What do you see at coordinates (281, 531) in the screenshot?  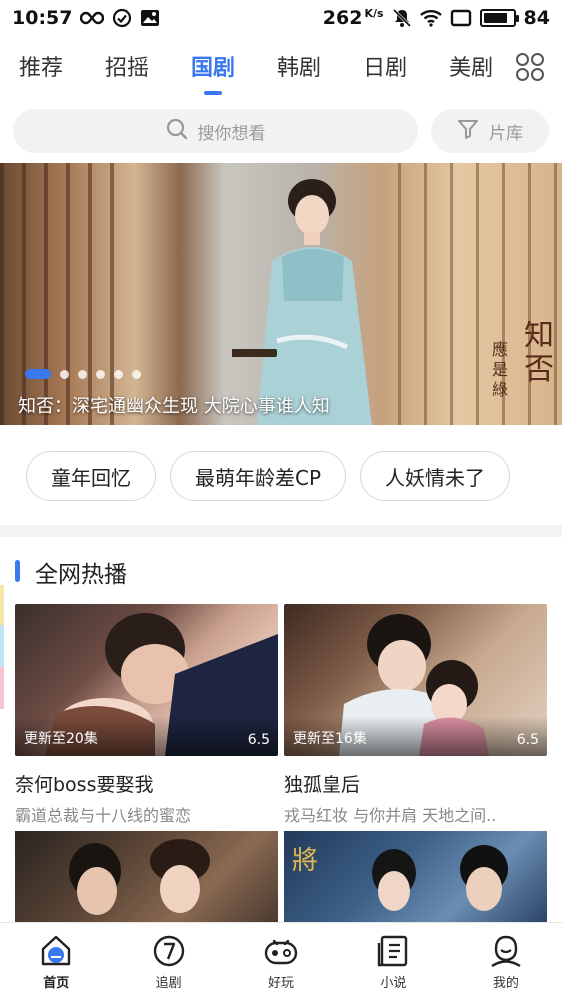 I see `section-divider` at bounding box center [281, 531].